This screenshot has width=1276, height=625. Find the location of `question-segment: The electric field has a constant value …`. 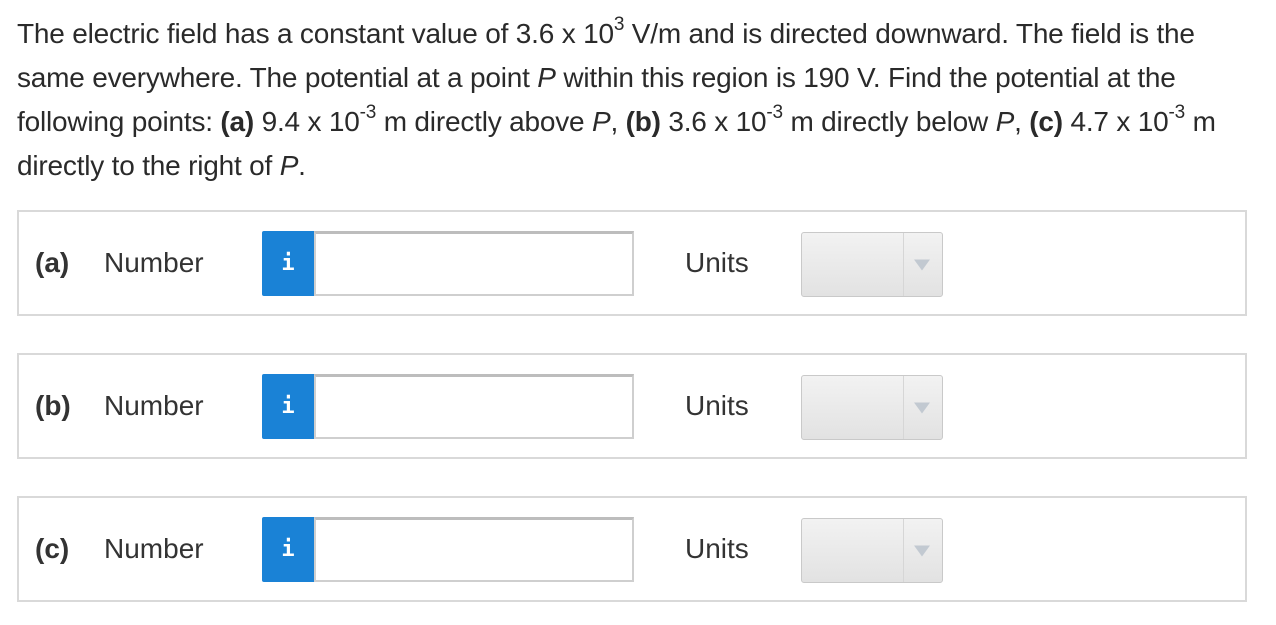

question-segment: The electric field has a constant value … is located at coordinates (315, 33).